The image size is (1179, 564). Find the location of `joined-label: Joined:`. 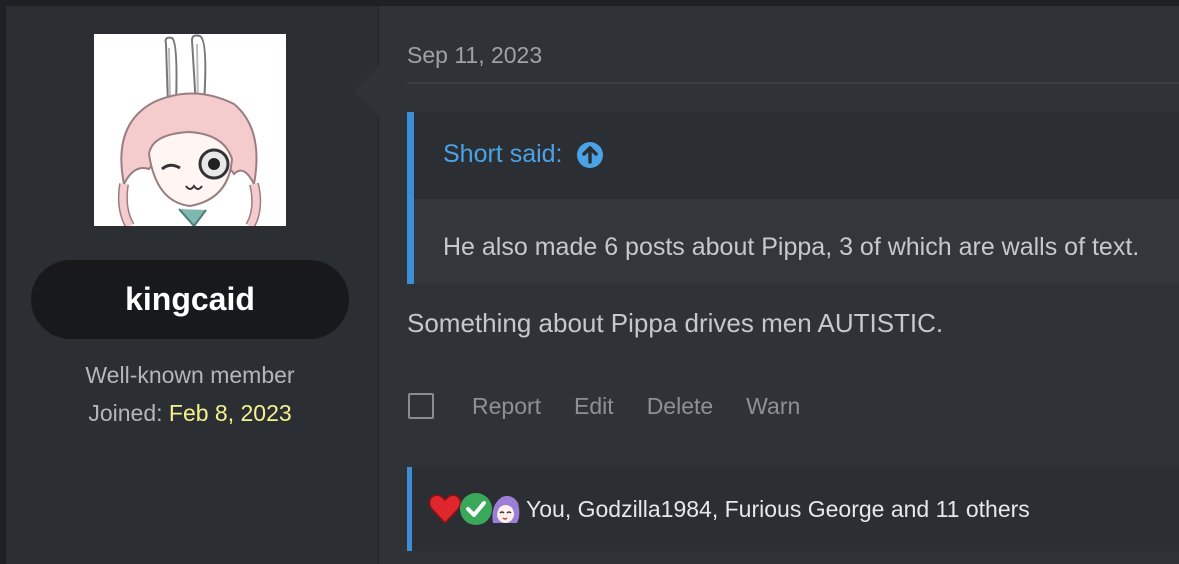

joined-label: Joined: is located at coordinates (125, 413).